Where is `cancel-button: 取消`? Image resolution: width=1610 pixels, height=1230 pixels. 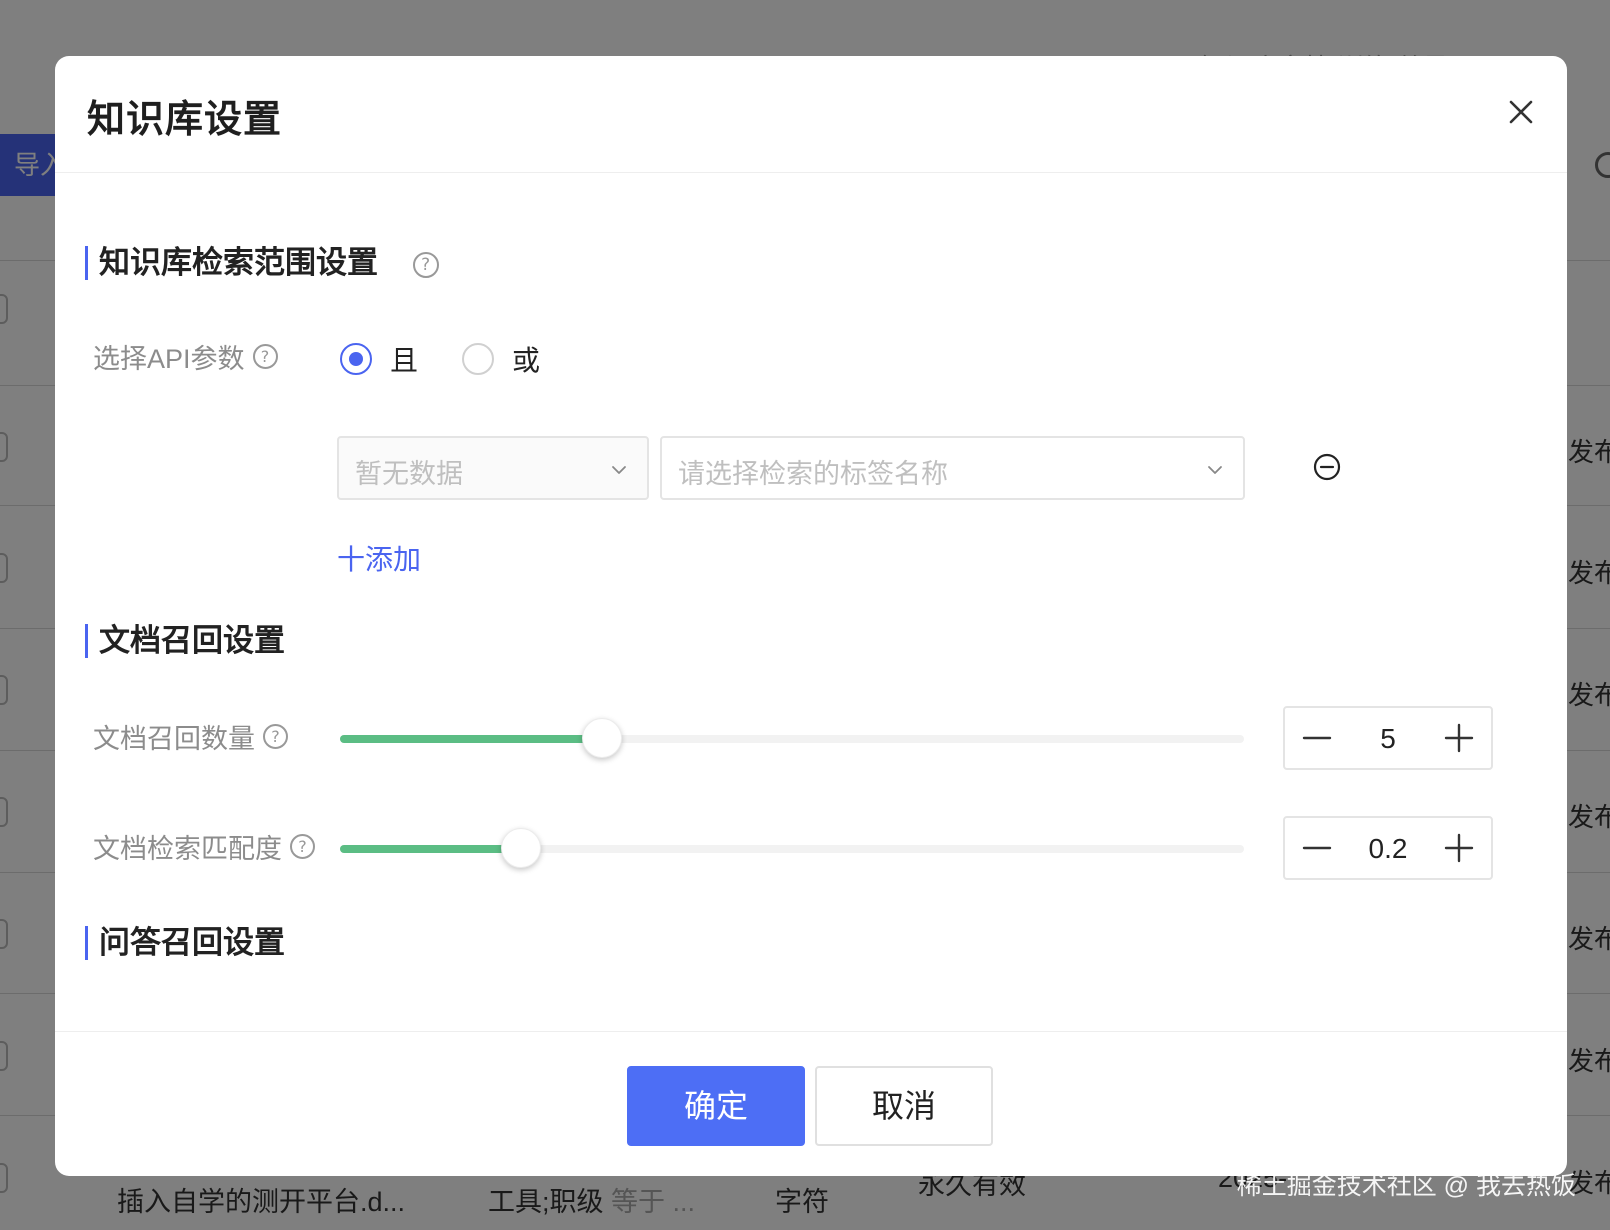 cancel-button: 取消 is located at coordinates (904, 1106).